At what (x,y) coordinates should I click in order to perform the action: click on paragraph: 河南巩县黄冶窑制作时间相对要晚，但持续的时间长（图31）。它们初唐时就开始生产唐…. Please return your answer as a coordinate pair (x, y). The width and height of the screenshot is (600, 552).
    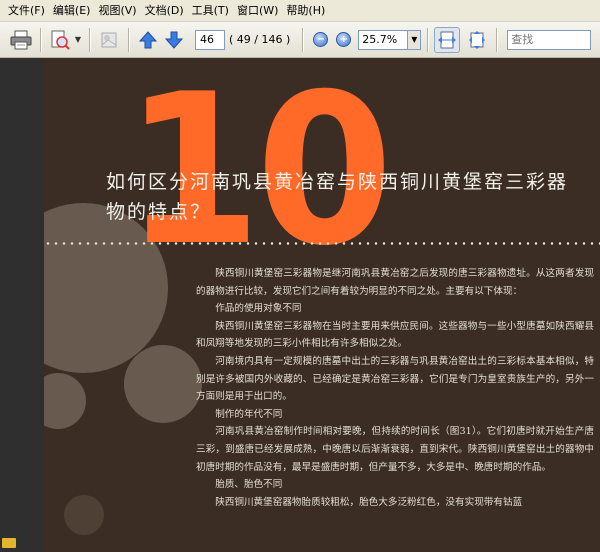
    Looking at the image, I should click on (395, 449).